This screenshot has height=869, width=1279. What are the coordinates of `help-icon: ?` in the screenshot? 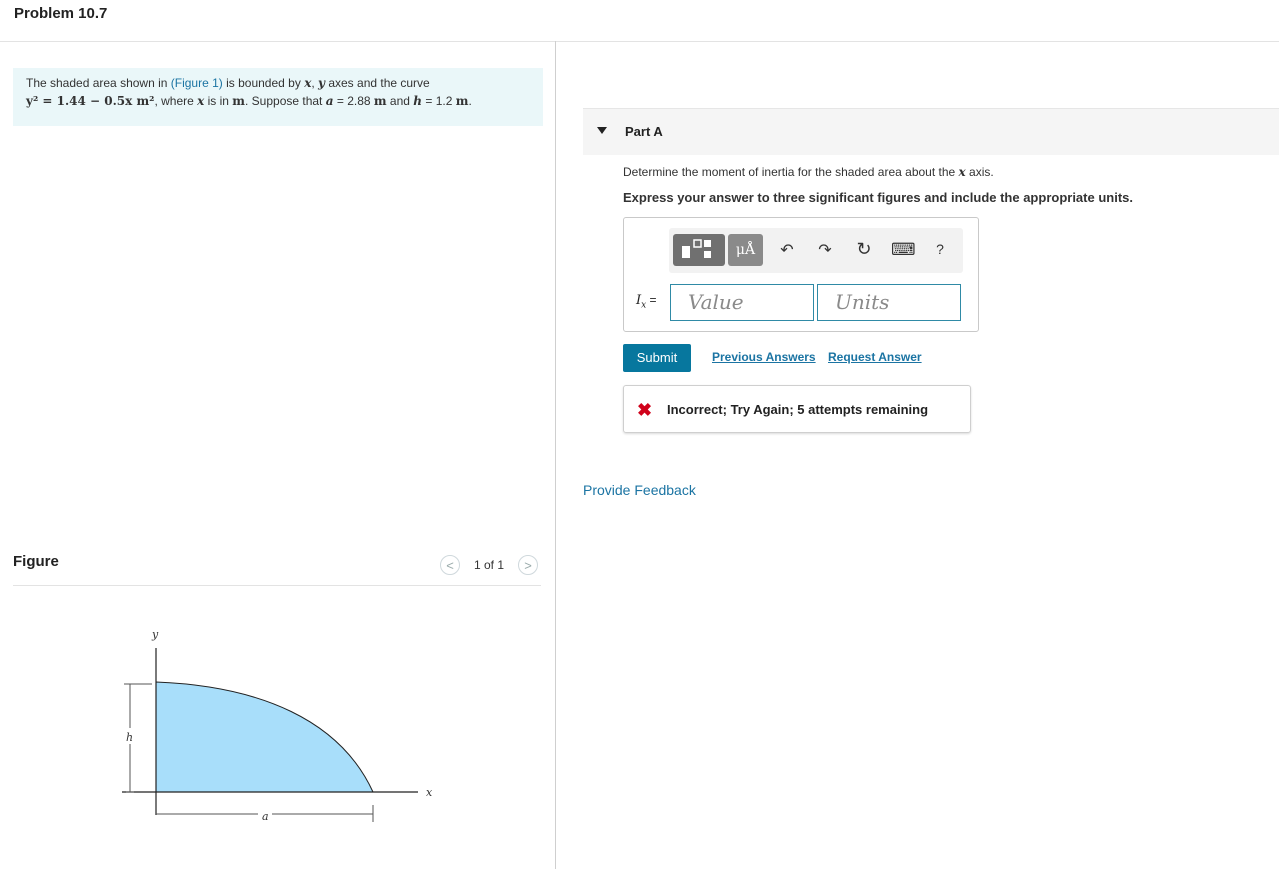 It's located at (940, 249).